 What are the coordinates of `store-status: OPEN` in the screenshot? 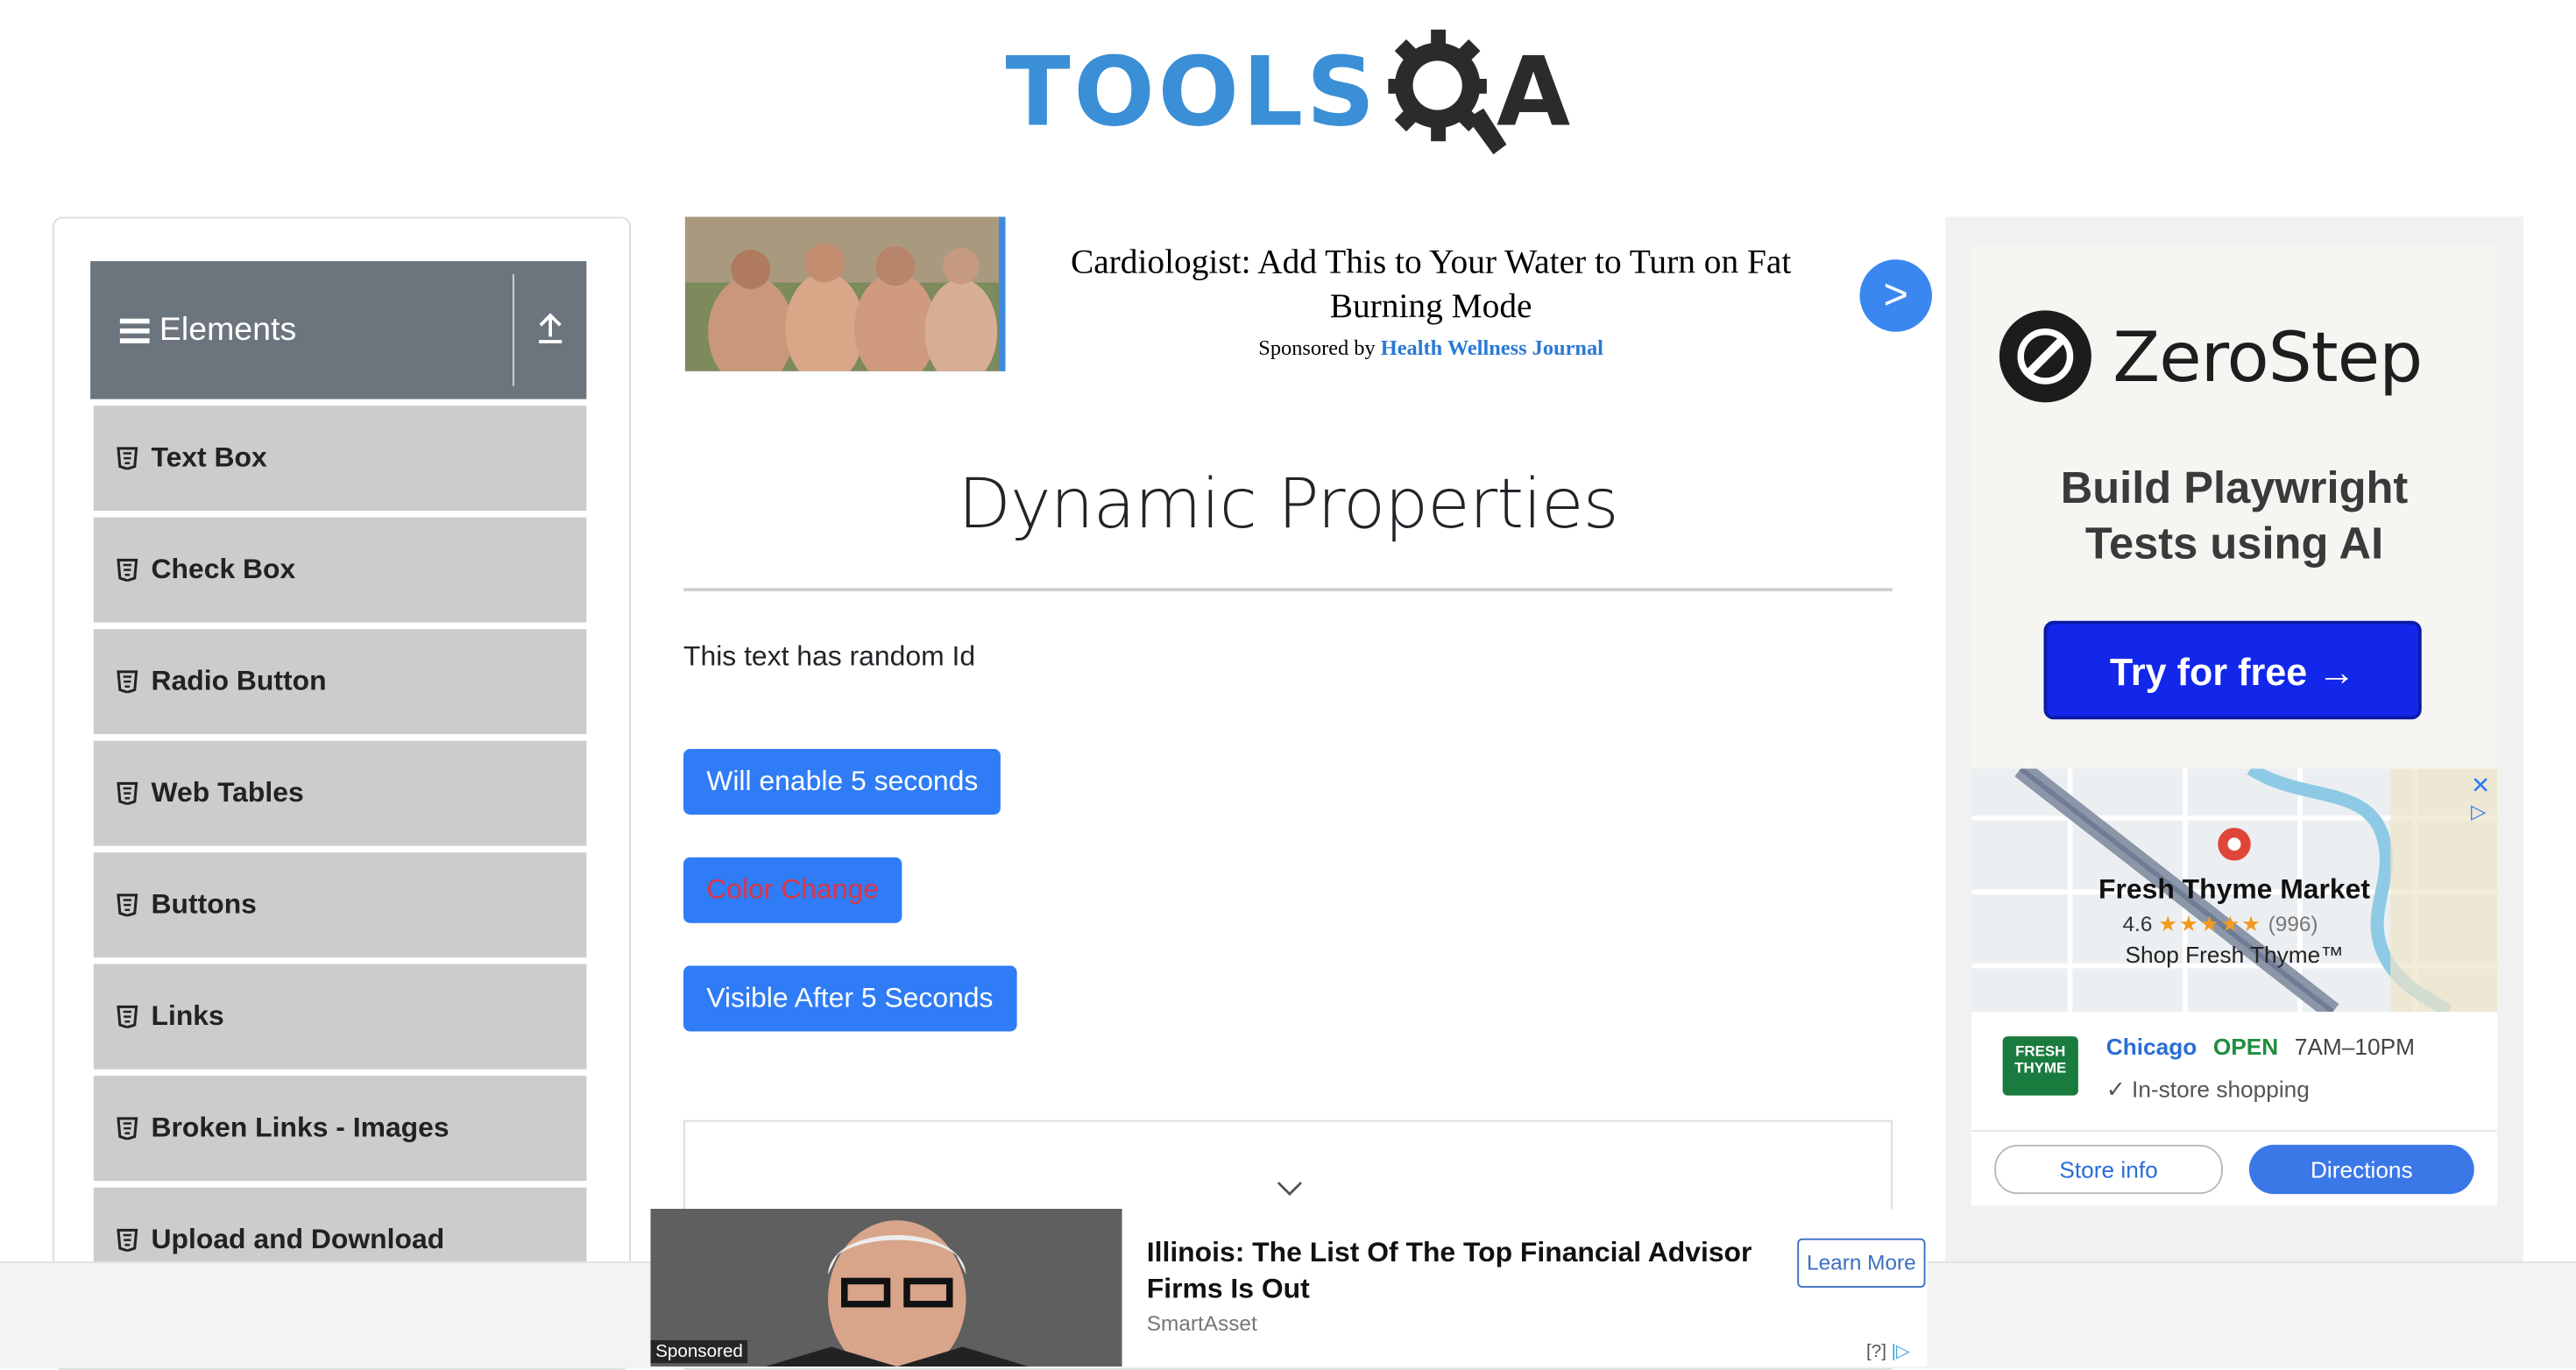 It's located at (2245, 1046).